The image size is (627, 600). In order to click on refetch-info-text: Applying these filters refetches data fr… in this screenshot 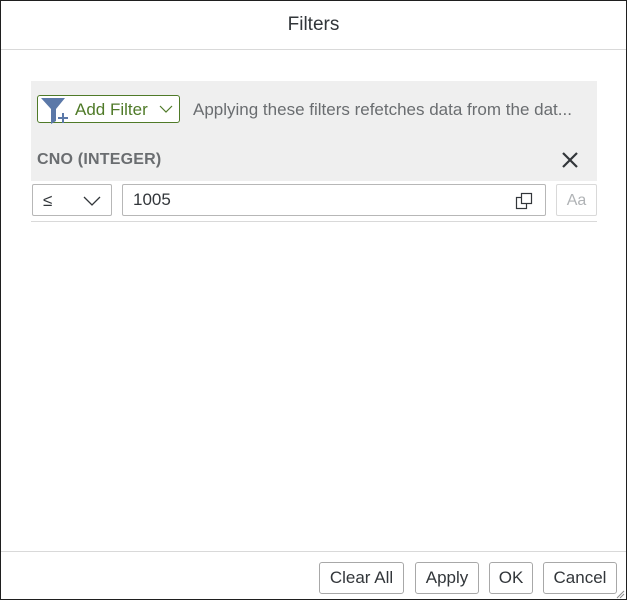, I will do `click(382, 109)`.